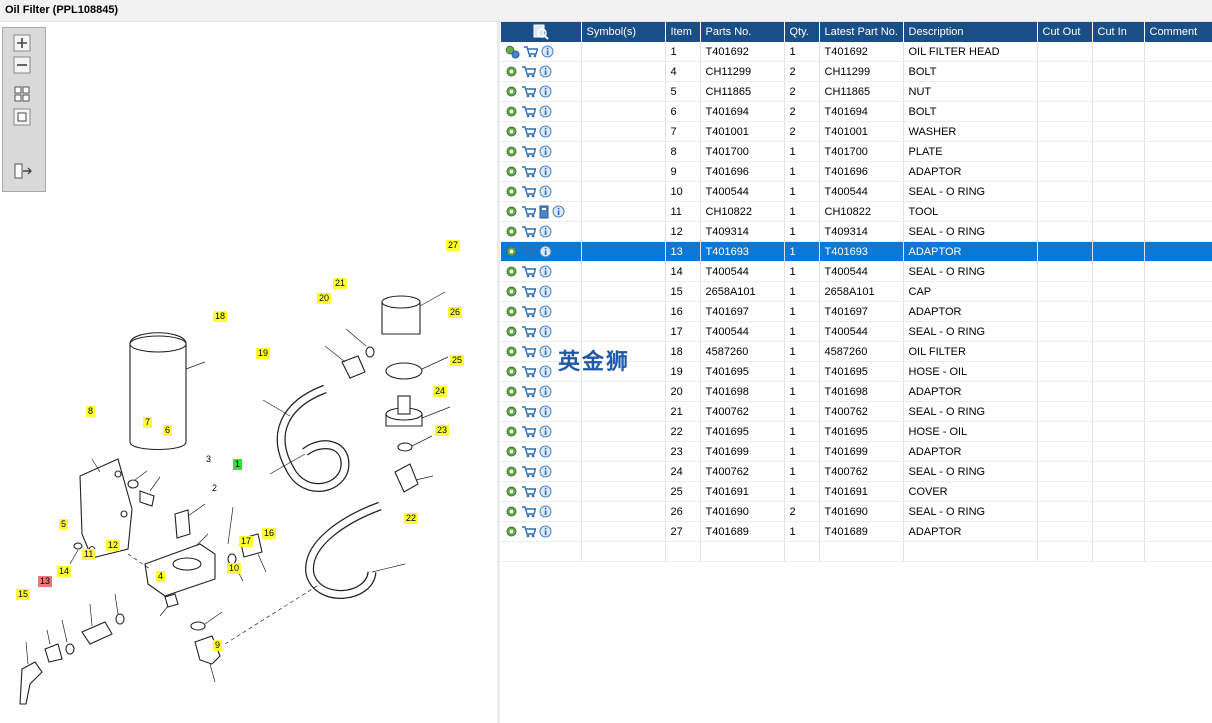 The width and height of the screenshot is (1212, 723). I want to click on callout-12: 12, so click(113, 545).